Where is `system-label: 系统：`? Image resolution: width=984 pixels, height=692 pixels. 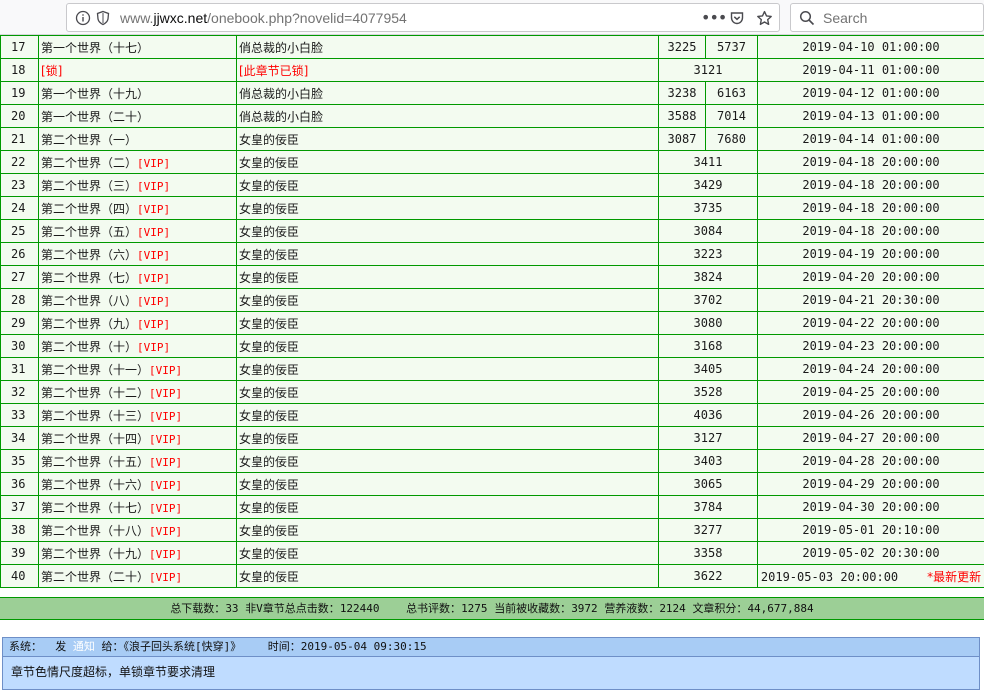 system-label: 系统： is located at coordinates (25, 646).